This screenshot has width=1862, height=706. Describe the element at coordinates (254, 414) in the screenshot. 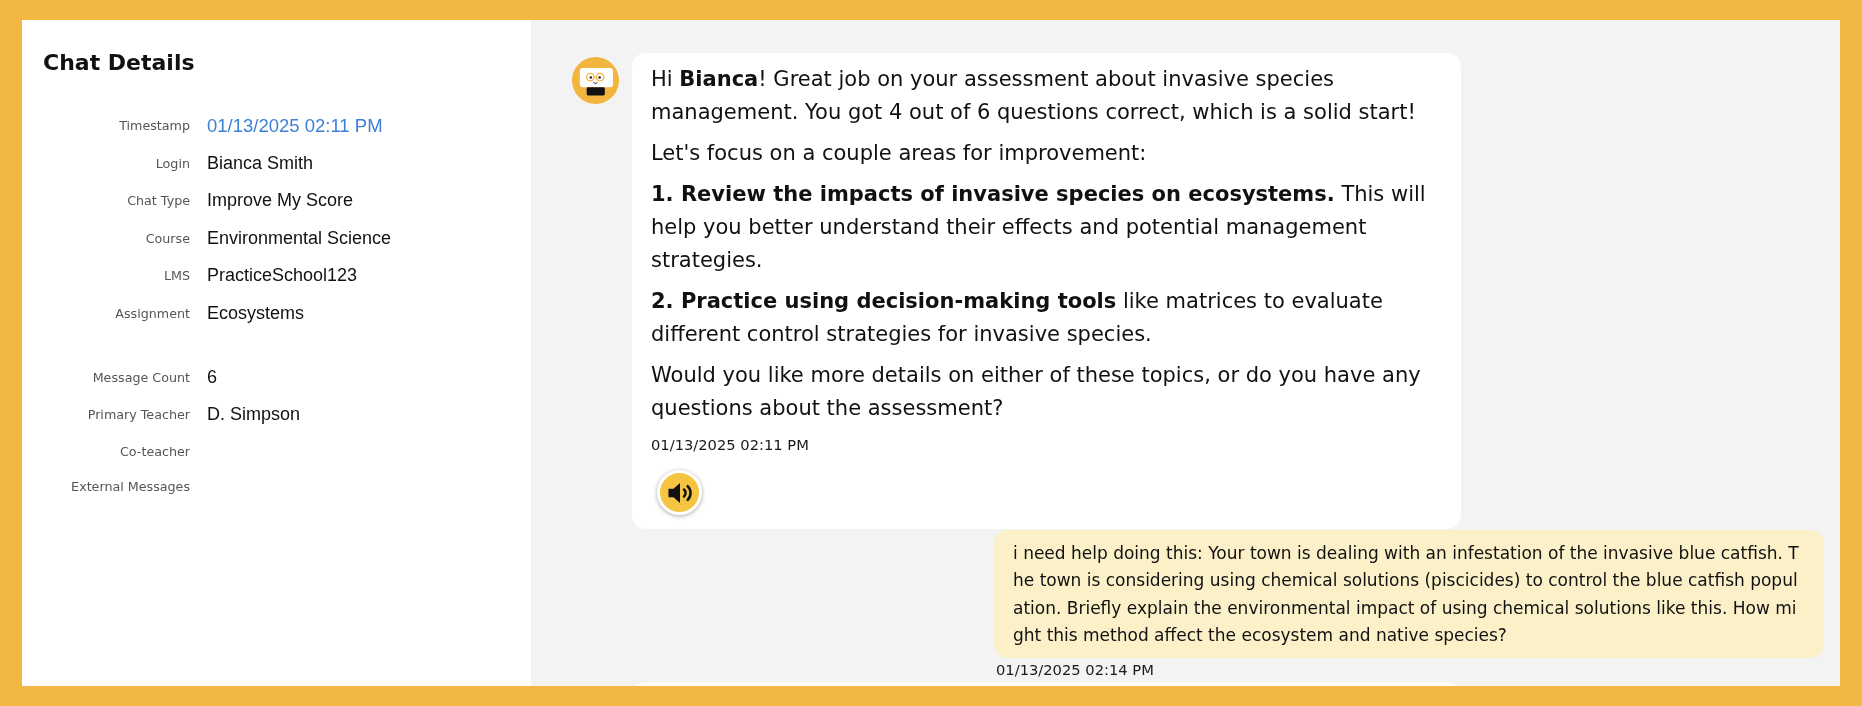

I see `field-value: D. Simpson` at that location.